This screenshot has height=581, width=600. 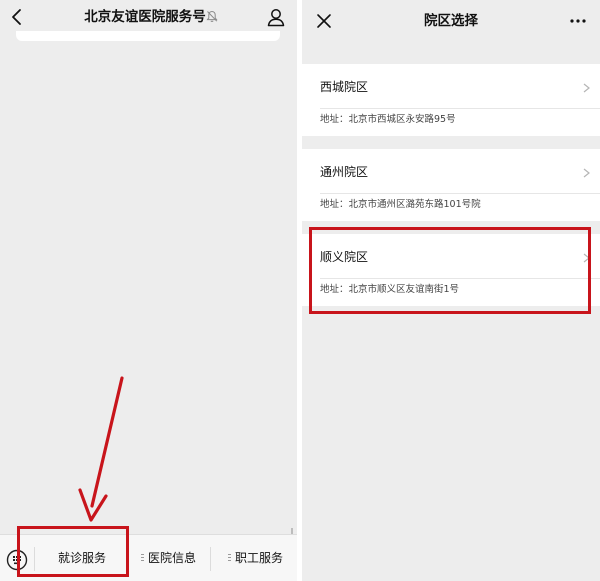 What do you see at coordinates (344, 172) in the screenshot?
I see `campus-name: 通州院区` at bounding box center [344, 172].